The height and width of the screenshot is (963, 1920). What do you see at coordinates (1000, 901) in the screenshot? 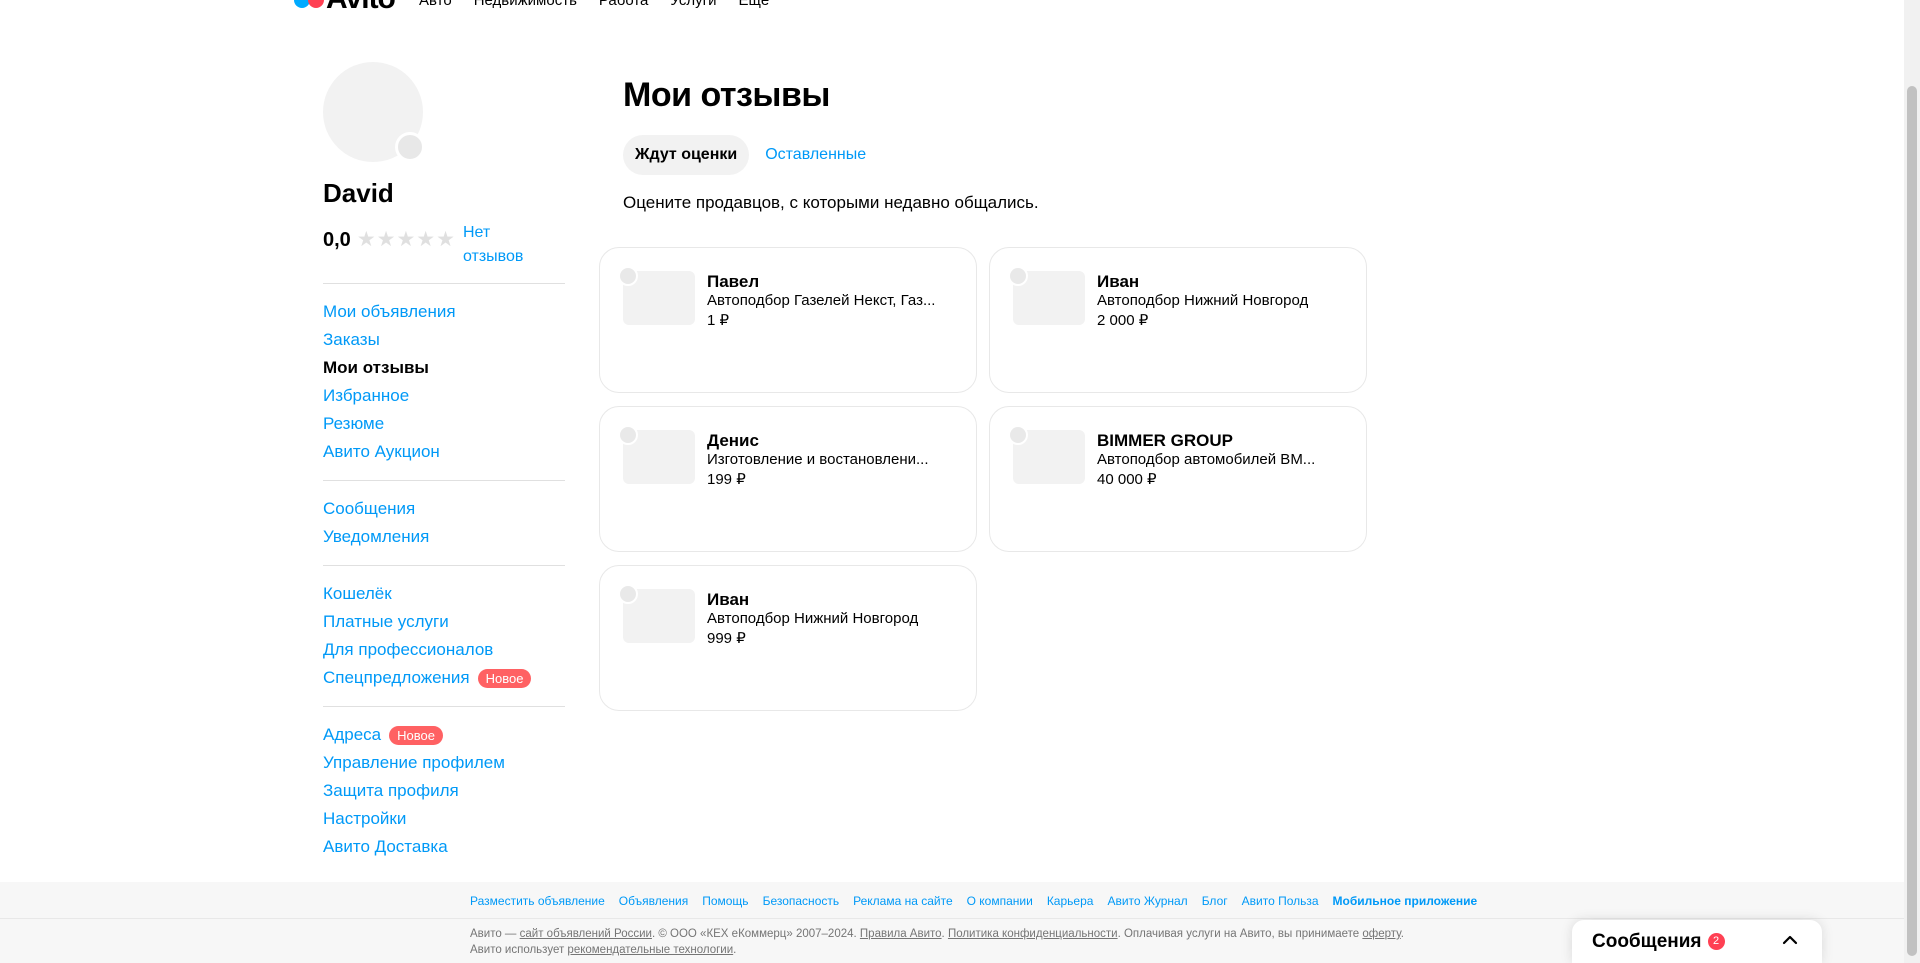
I see `footer-link-about: О компании` at bounding box center [1000, 901].